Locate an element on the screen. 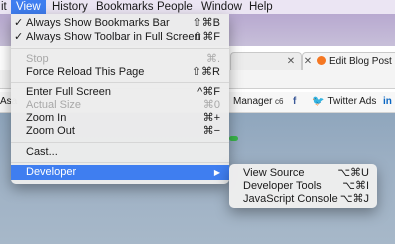 The height and width of the screenshot is (244, 395). menu-item-shortcut: ⇧⌘F is located at coordinates (206, 37).